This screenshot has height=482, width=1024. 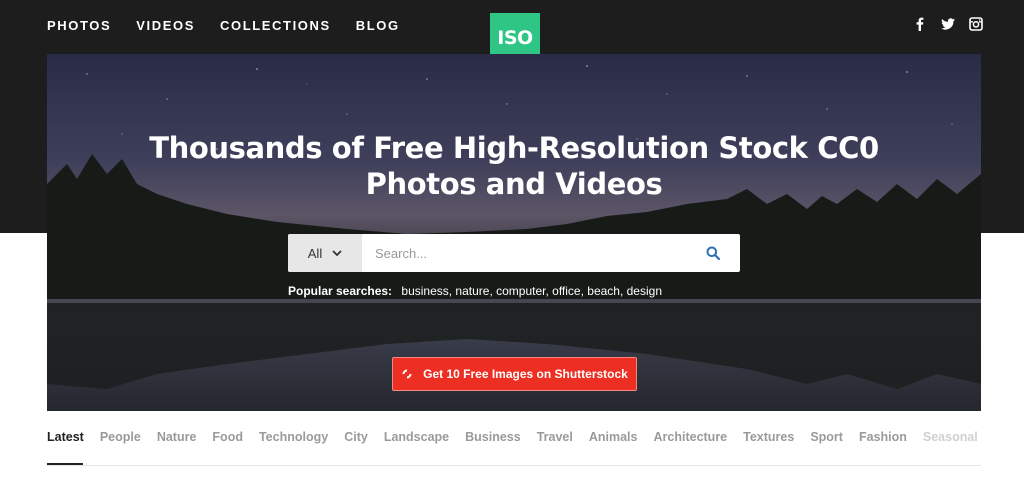 I want to click on nav-item-videos: VIDEOS, so click(x=165, y=25).